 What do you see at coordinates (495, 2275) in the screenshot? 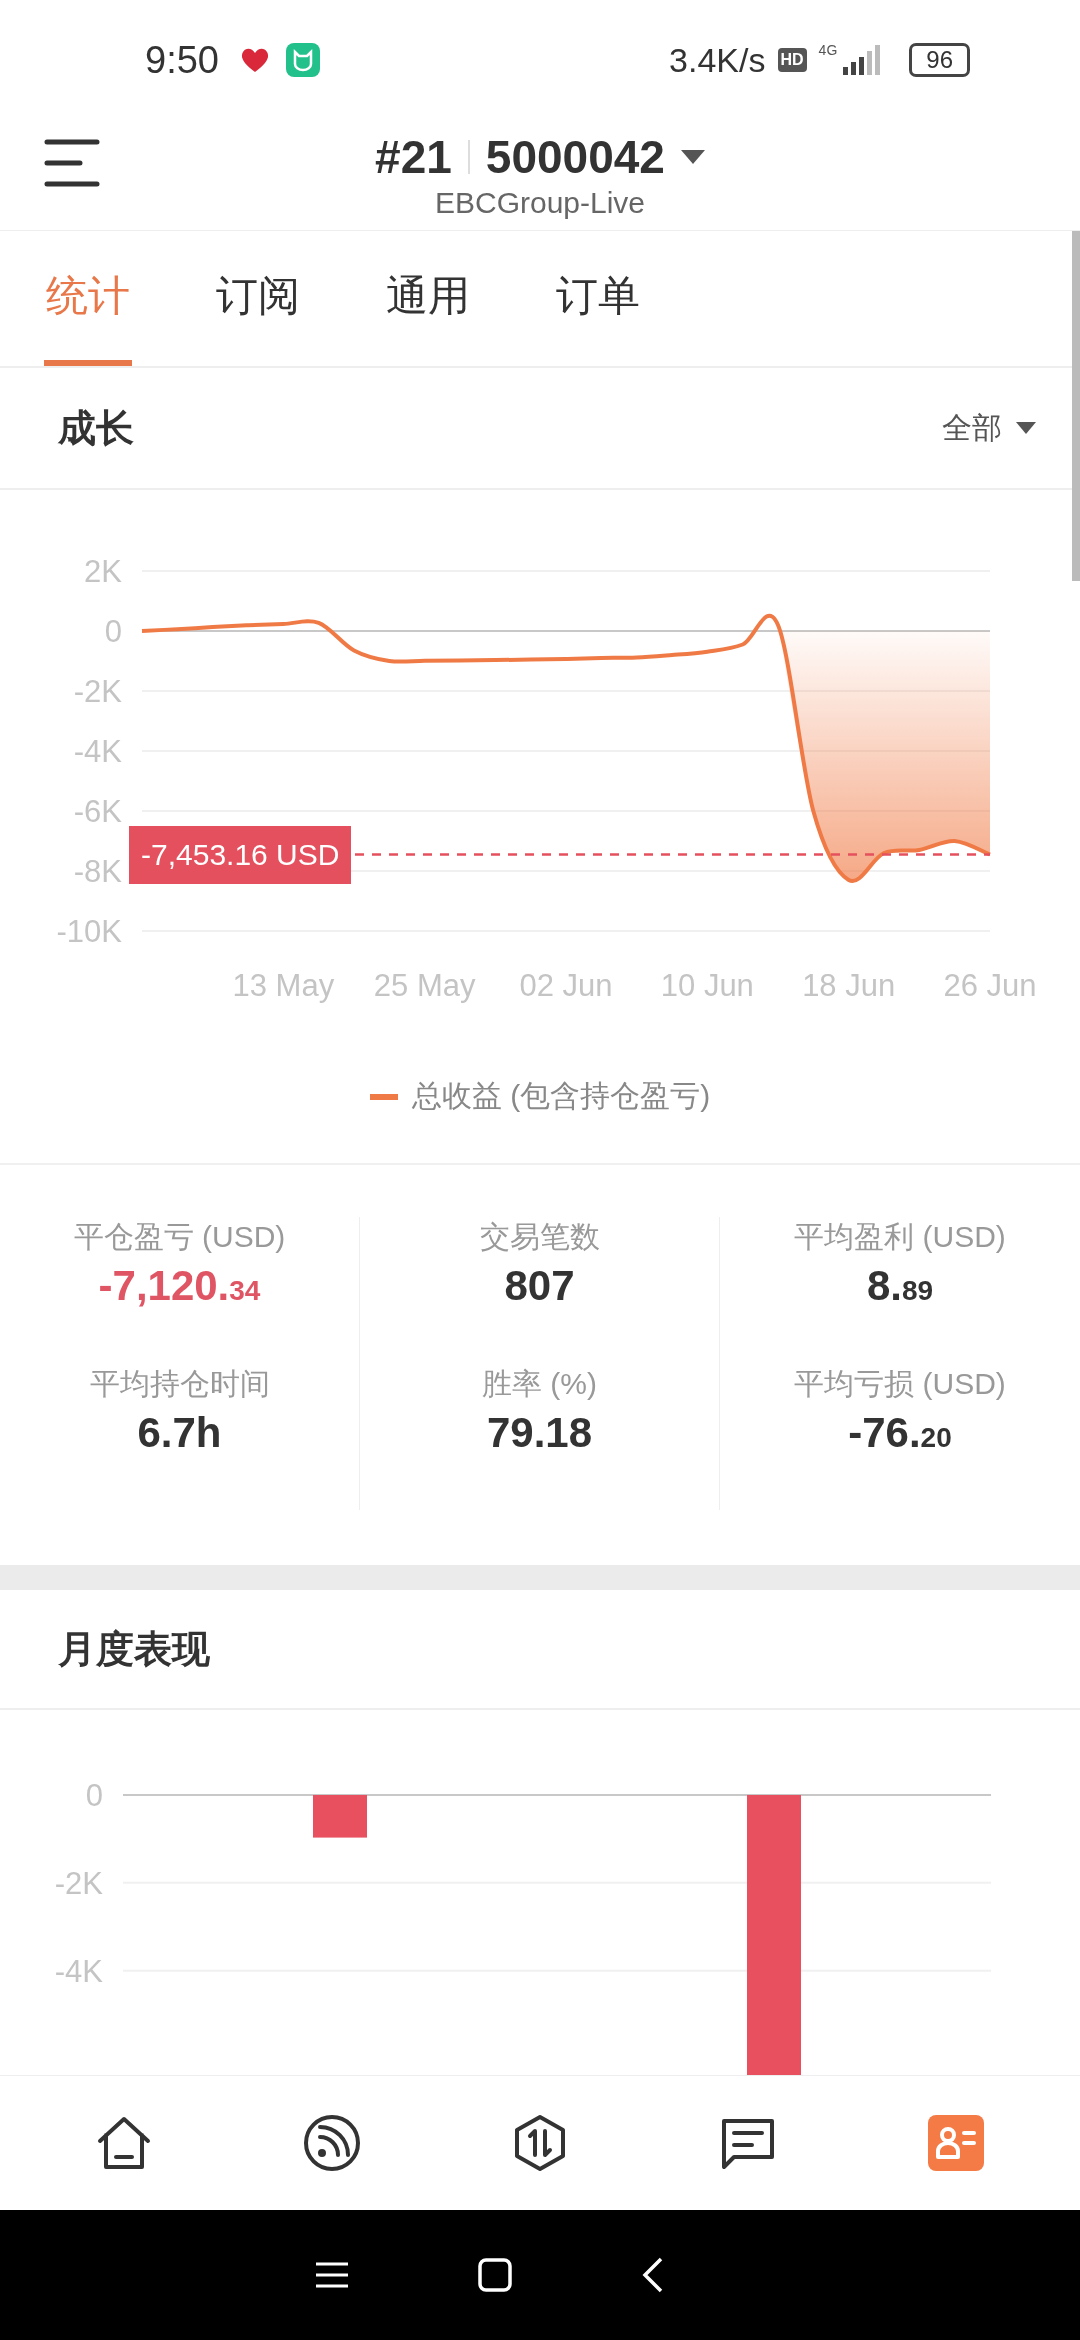
I see `home-square-icon` at bounding box center [495, 2275].